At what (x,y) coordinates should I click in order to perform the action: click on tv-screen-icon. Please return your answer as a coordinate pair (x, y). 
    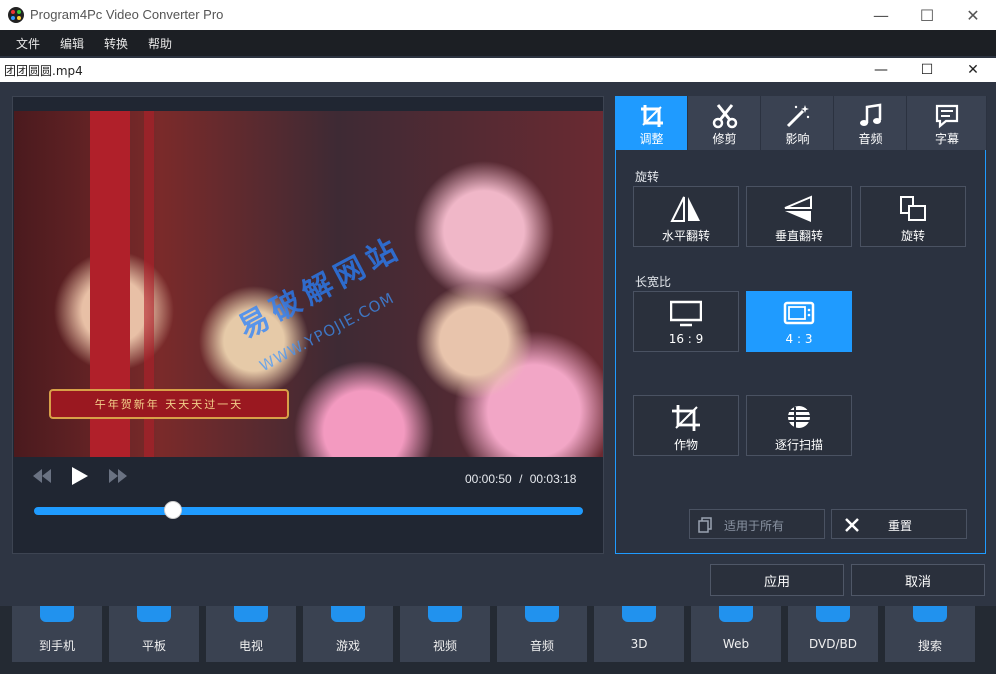
    Looking at the image, I should click on (799, 313).